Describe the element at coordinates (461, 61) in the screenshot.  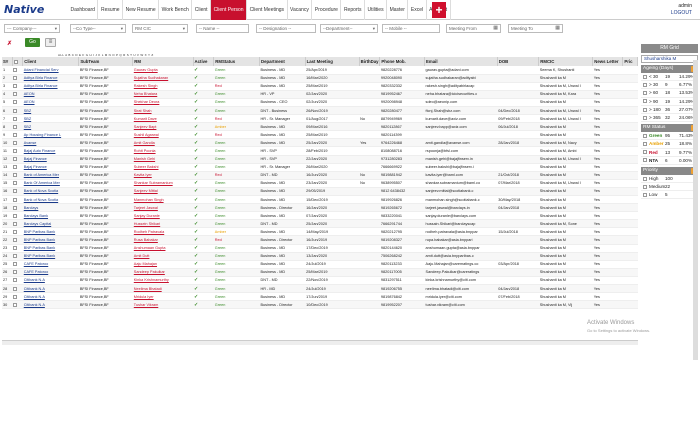
I see `column-header: Email` at that location.